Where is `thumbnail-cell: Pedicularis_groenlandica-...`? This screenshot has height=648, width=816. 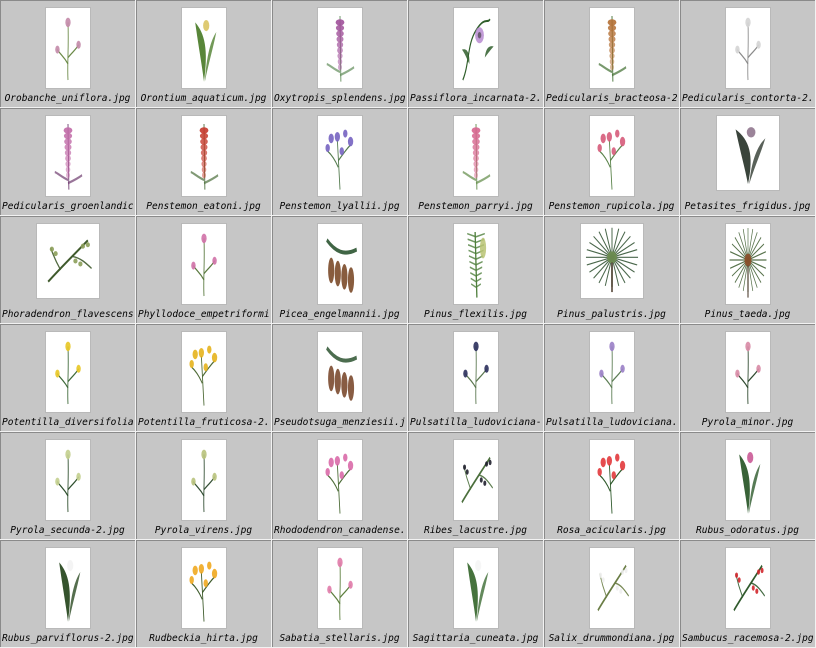
thumbnail-cell: Pedicularis_groenlandica-... is located at coordinates (68, 162).